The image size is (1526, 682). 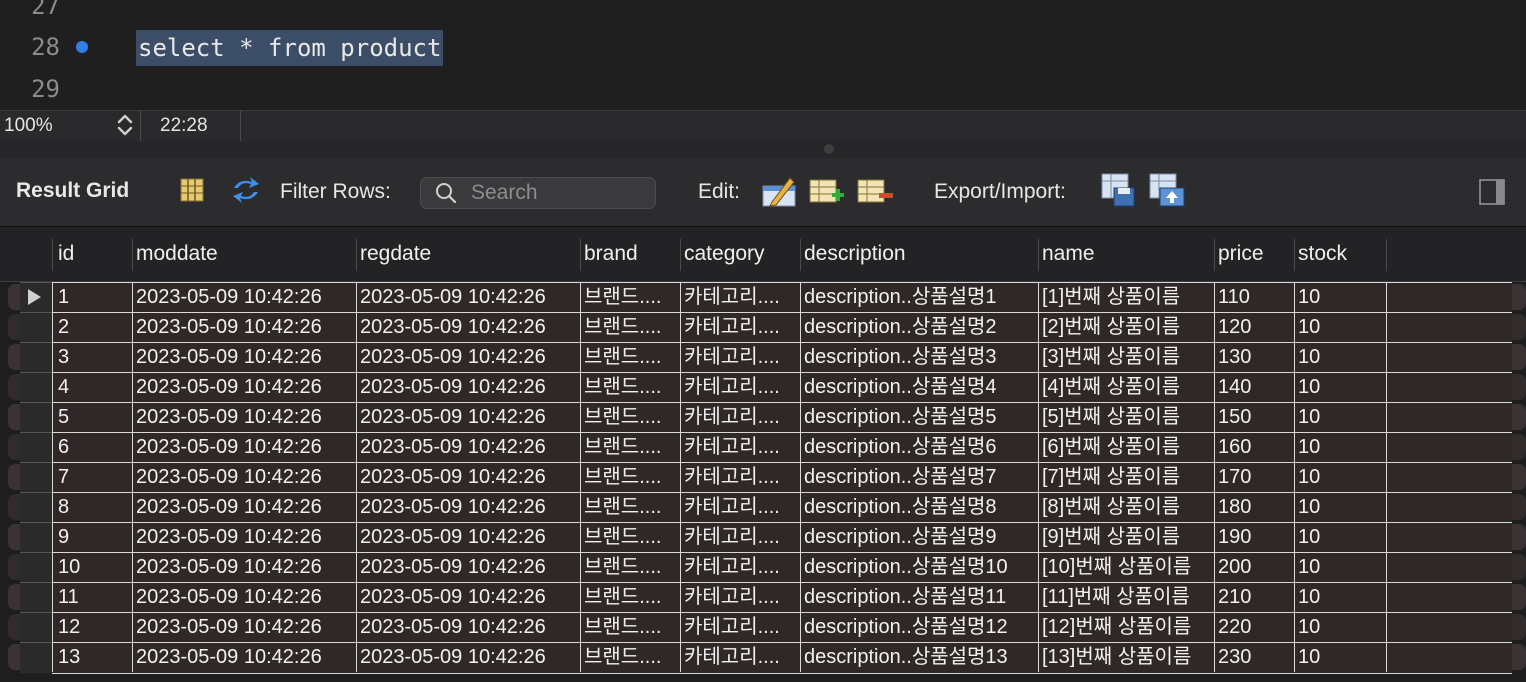 I want to click on cell-id: 10, so click(x=95, y=567).